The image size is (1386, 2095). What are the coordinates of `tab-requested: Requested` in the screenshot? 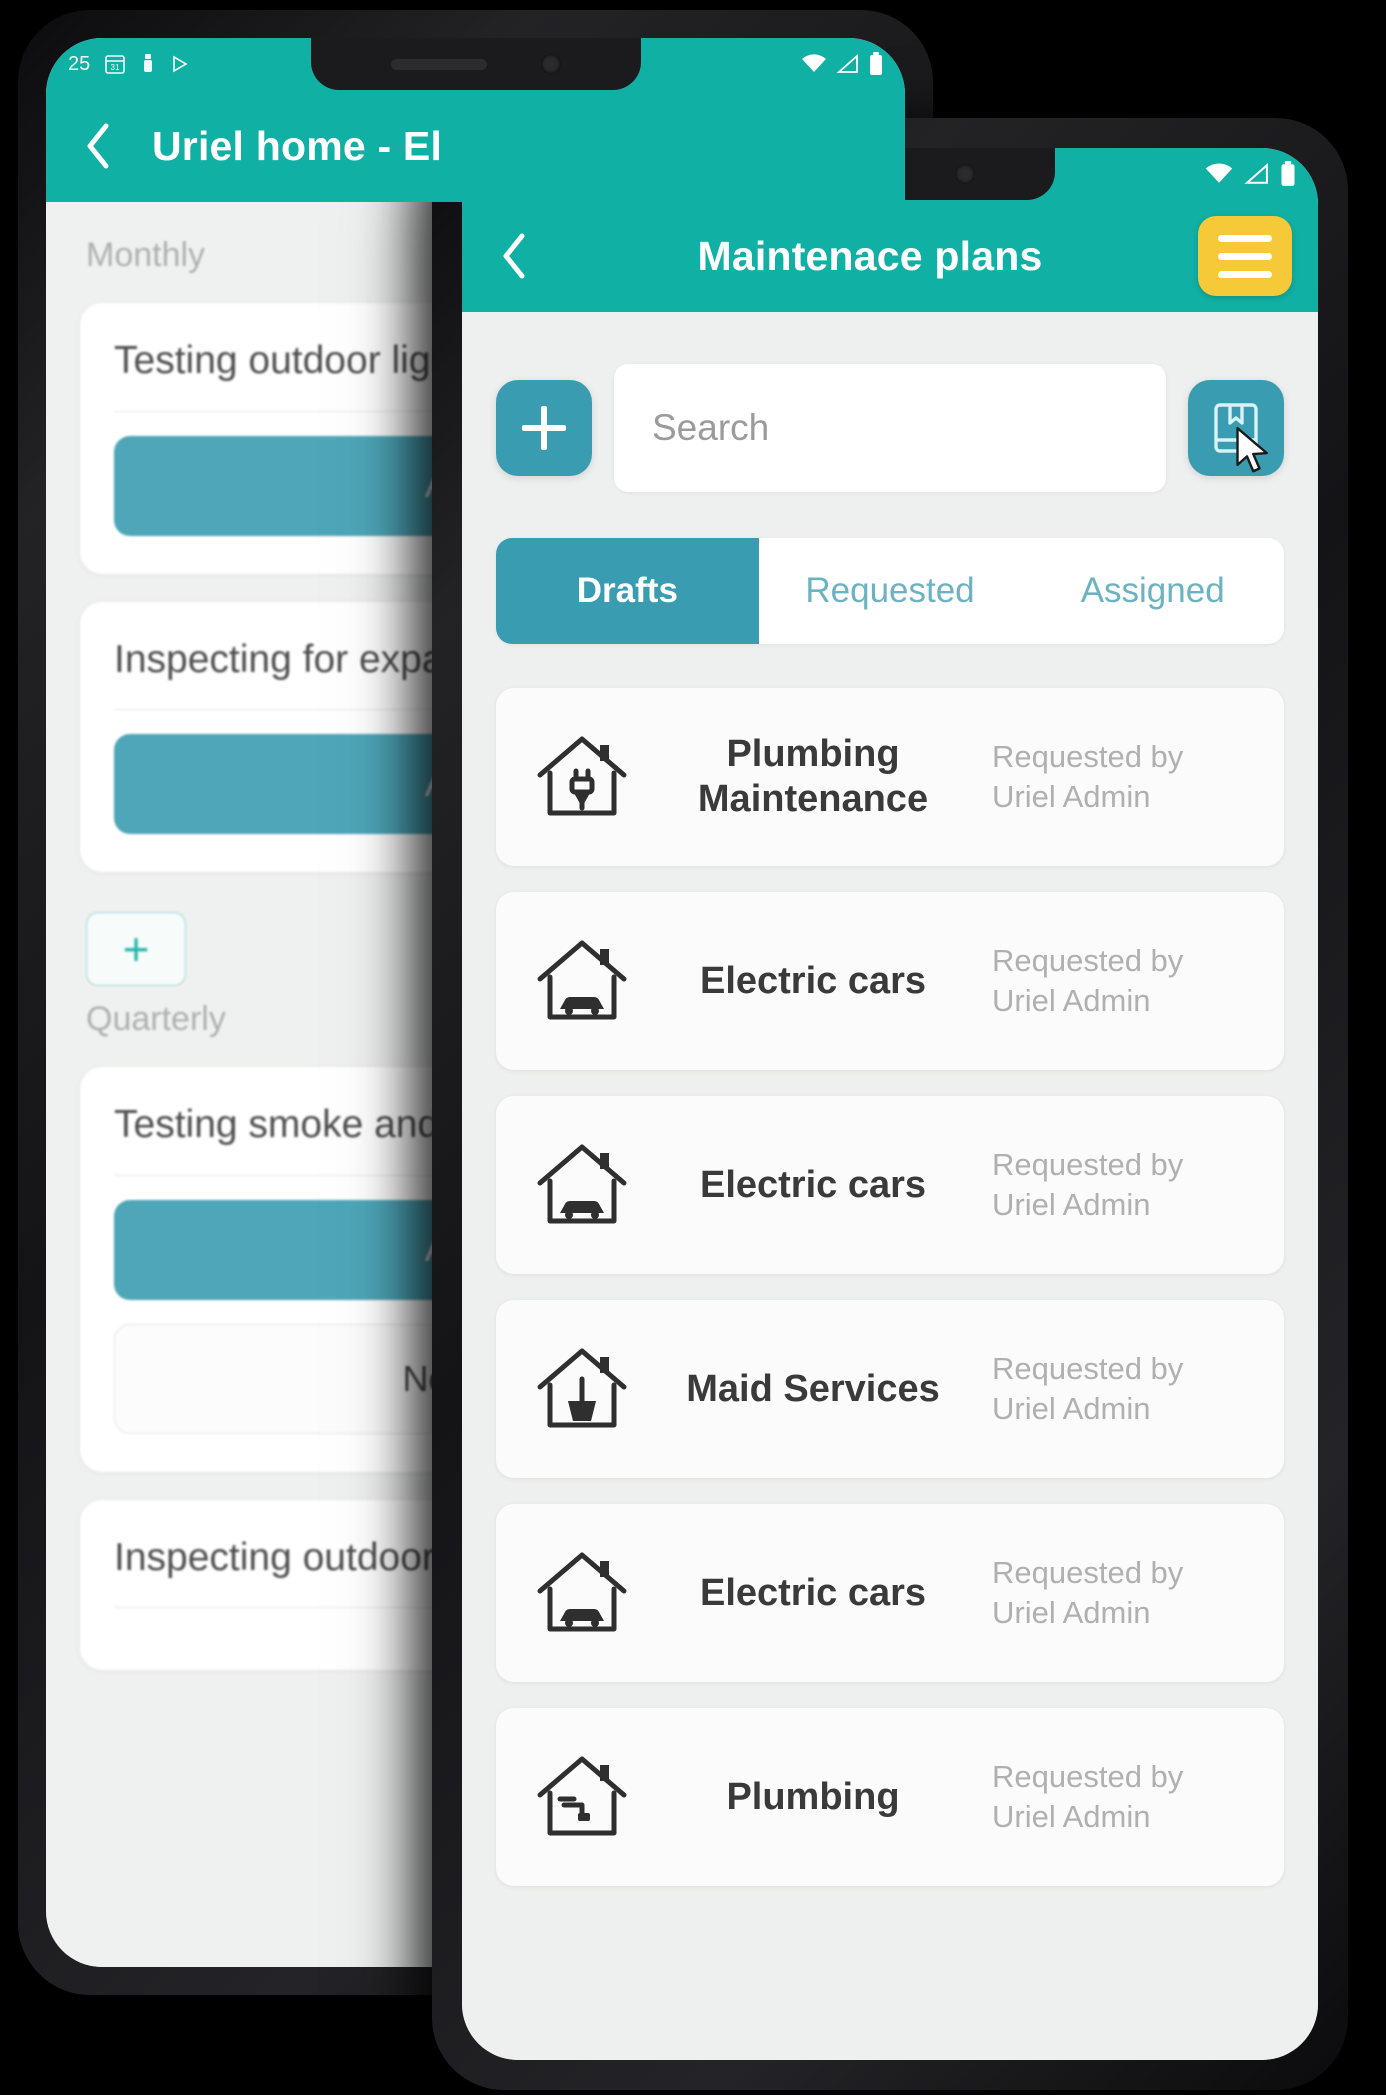 It's located at (890, 591).